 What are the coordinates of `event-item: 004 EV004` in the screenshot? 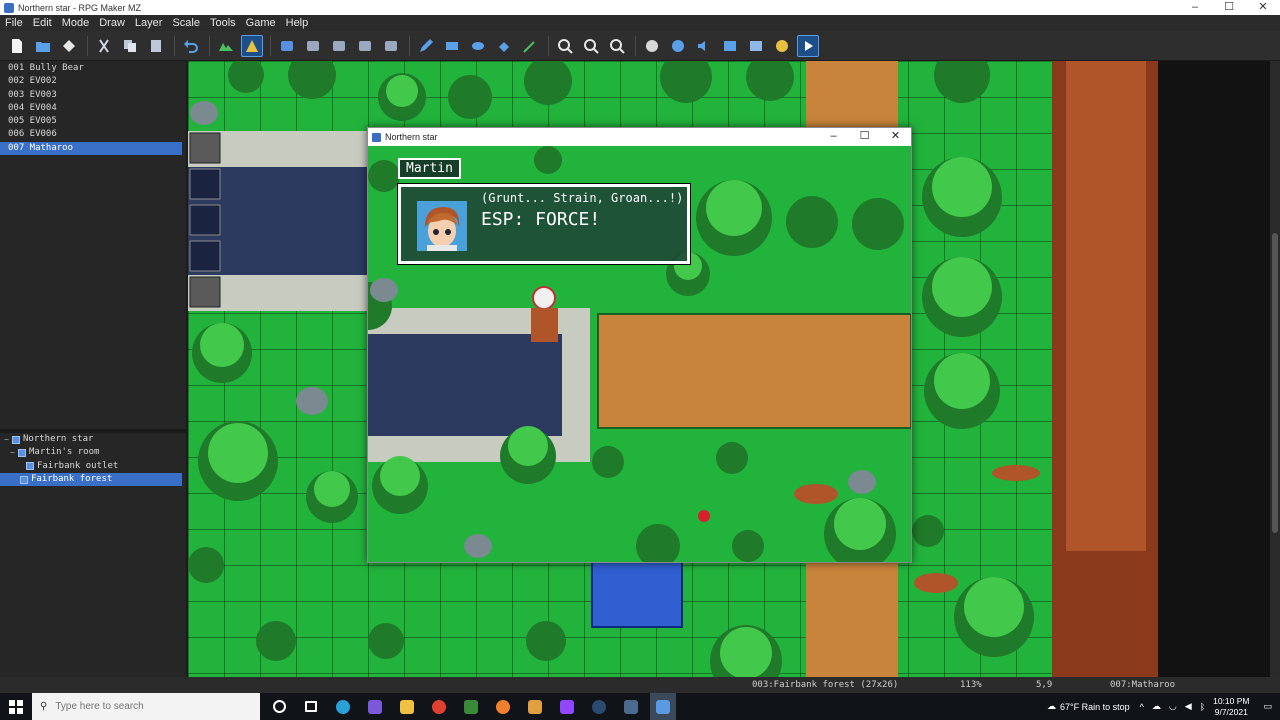 It's located at (93, 108).